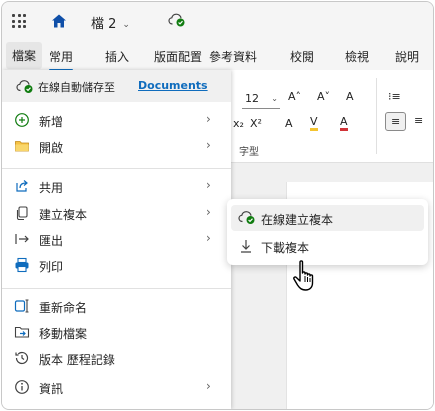 The width and height of the screenshot is (435, 411). I want to click on title-bar: 檔 2 ⌄, so click(217, 21).